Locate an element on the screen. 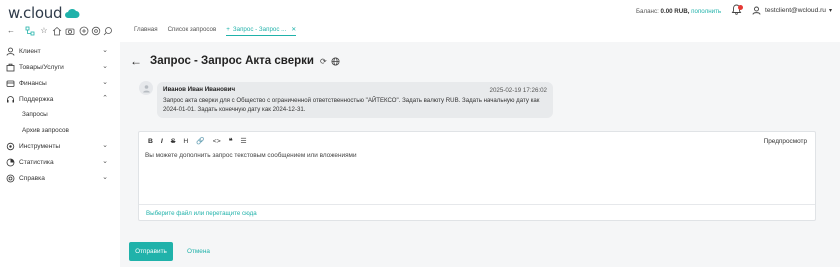  tab-request-active: + Запрос - Запрос ... ✕ is located at coordinates (261, 31).